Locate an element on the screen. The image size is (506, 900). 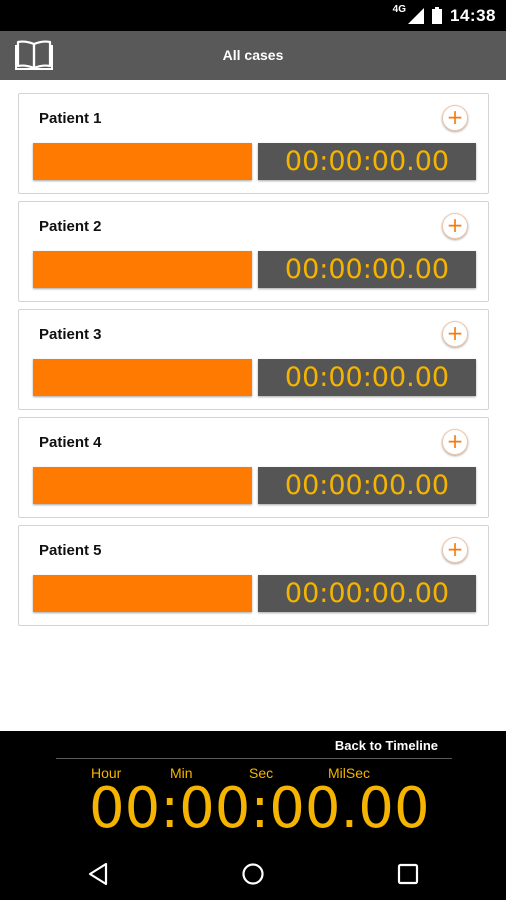
patient-card: Patient 2 + 00:00:00.00 is located at coordinates (253, 251).